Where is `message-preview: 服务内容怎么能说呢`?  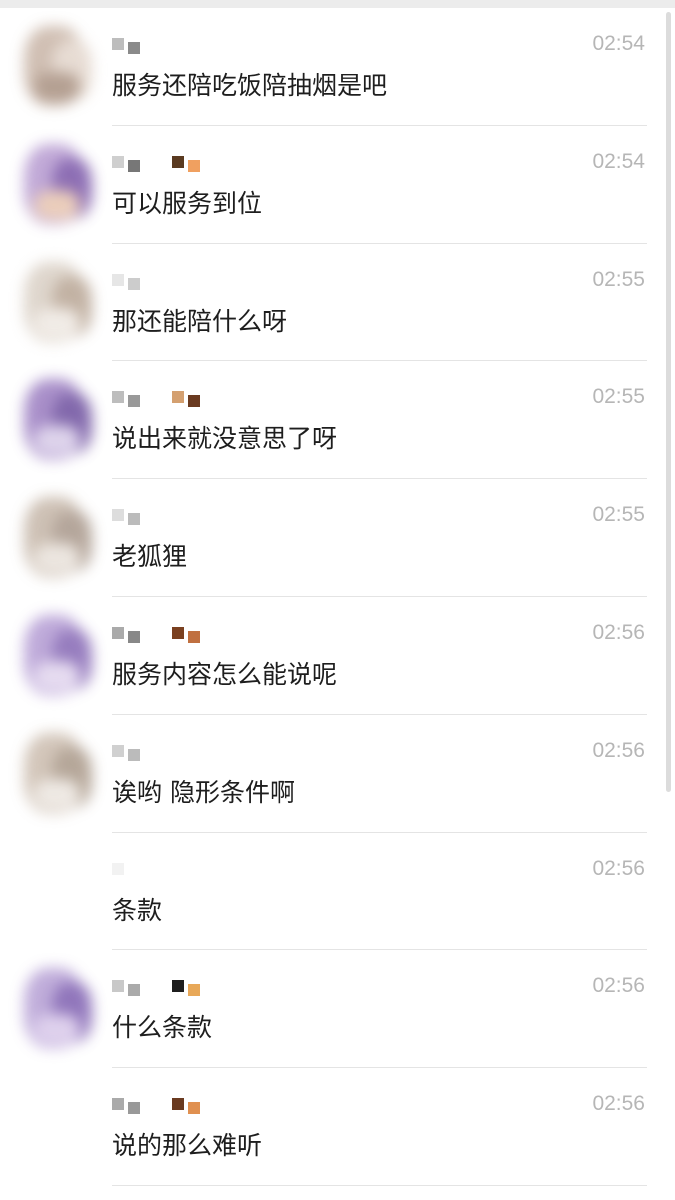
message-preview: 服务内容怎么能说呢 is located at coordinates (225, 674).